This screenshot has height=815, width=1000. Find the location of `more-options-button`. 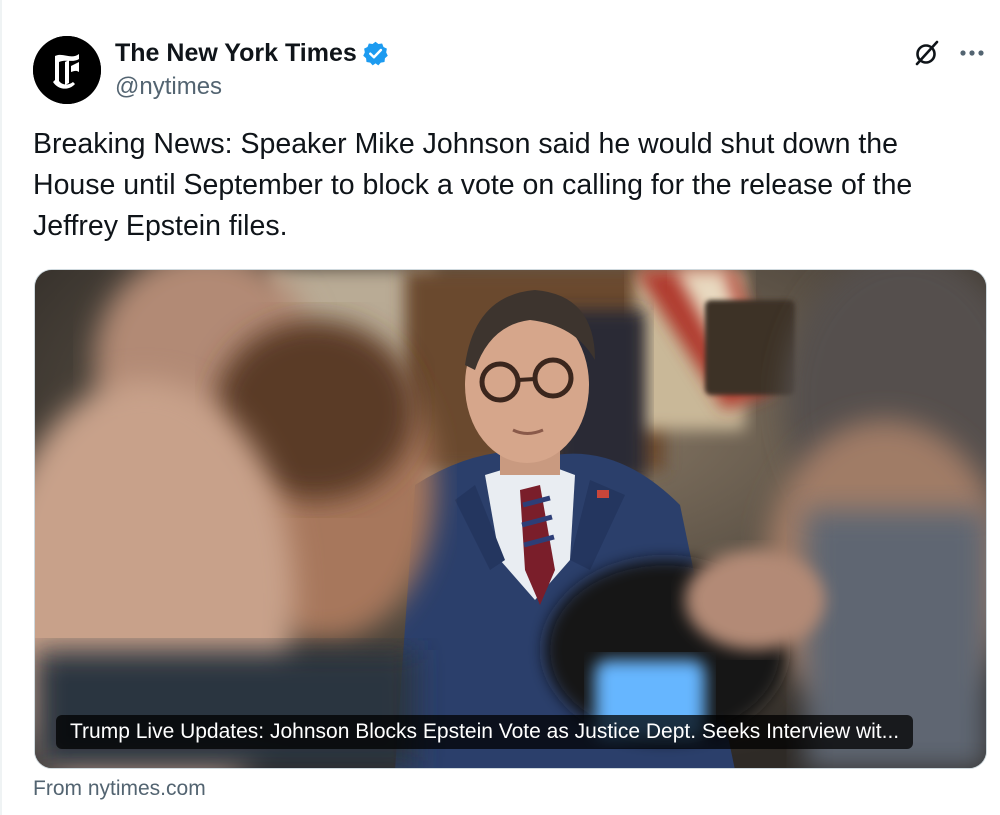

more-options-button is located at coordinates (972, 53).